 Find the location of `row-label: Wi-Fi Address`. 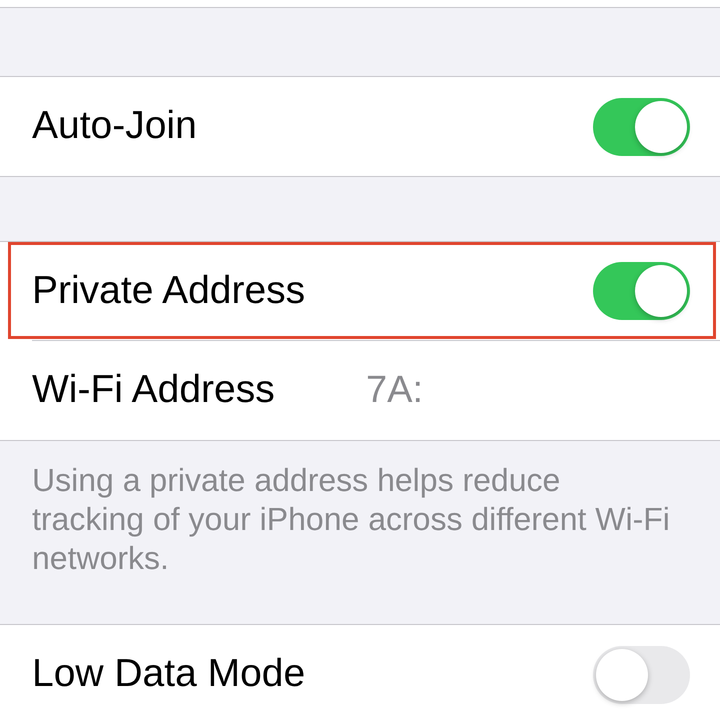

row-label: Wi-Fi Address is located at coordinates (154, 390).